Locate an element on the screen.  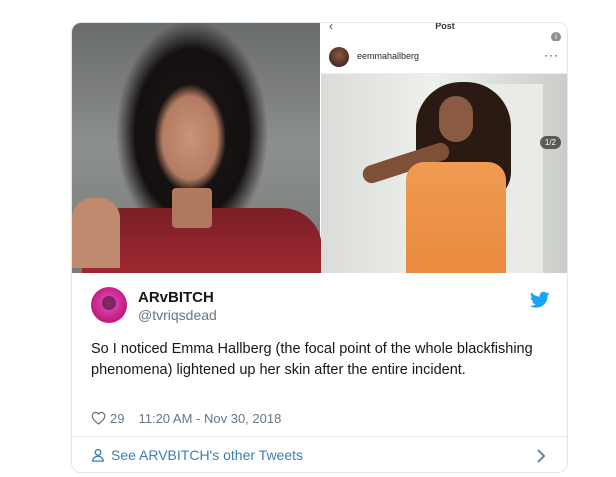
avatar is located at coordinates (109, 305).